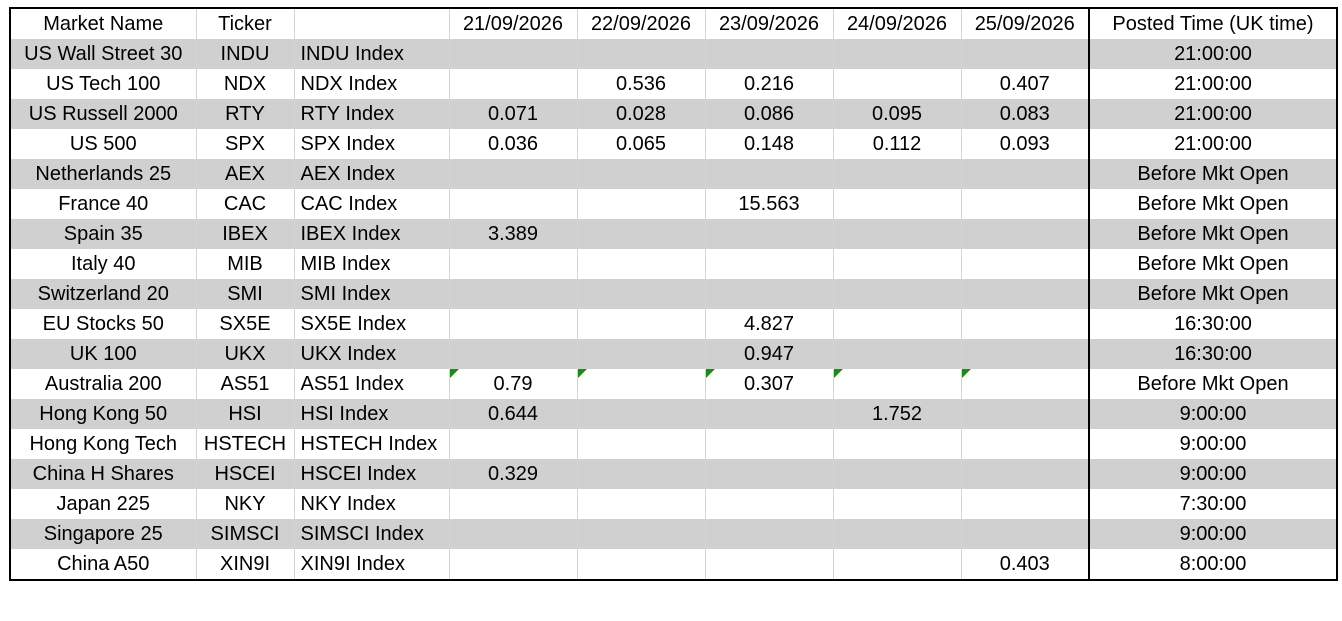 The height and width of the screenshot is (621, 1342). What do you see at coordinates (1024, 564) in the screenshot?
I see `value-cell-date-5: 0.403` at bounding box center [1024, 564].